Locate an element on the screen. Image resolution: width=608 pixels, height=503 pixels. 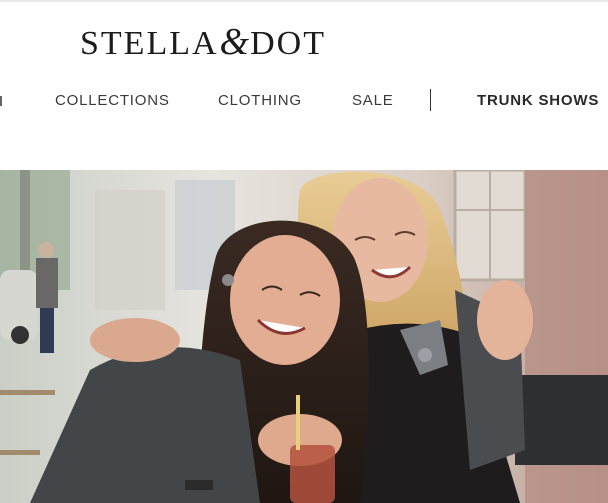
nav-scroll-left-indicator is located at coordinates (1, 101).